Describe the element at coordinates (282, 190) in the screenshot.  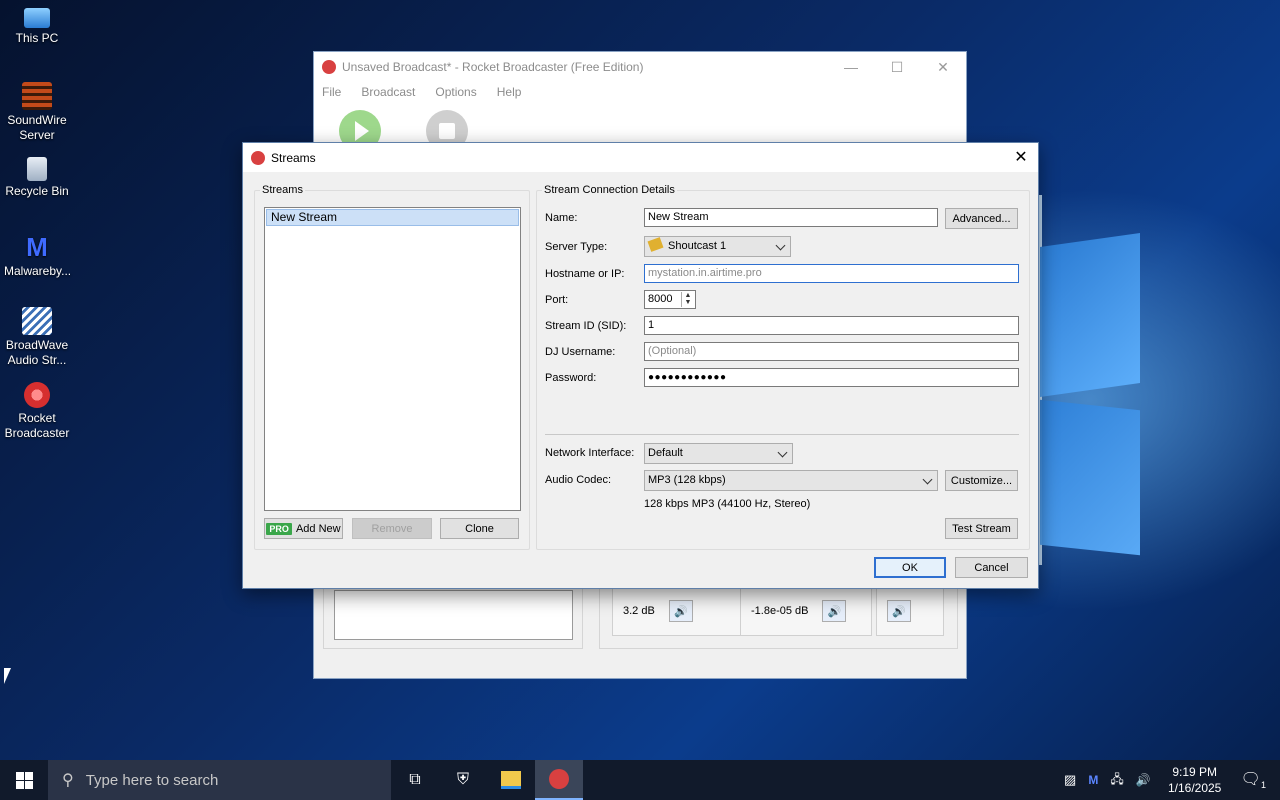
I see `streams-group-label: Streams` at that location.